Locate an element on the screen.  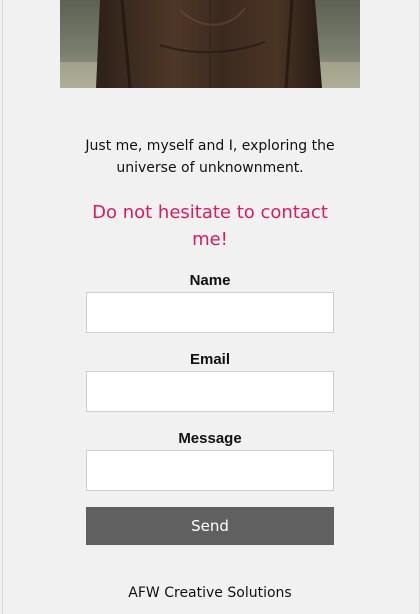
email-label: Email is located at coordinates (210, 359).